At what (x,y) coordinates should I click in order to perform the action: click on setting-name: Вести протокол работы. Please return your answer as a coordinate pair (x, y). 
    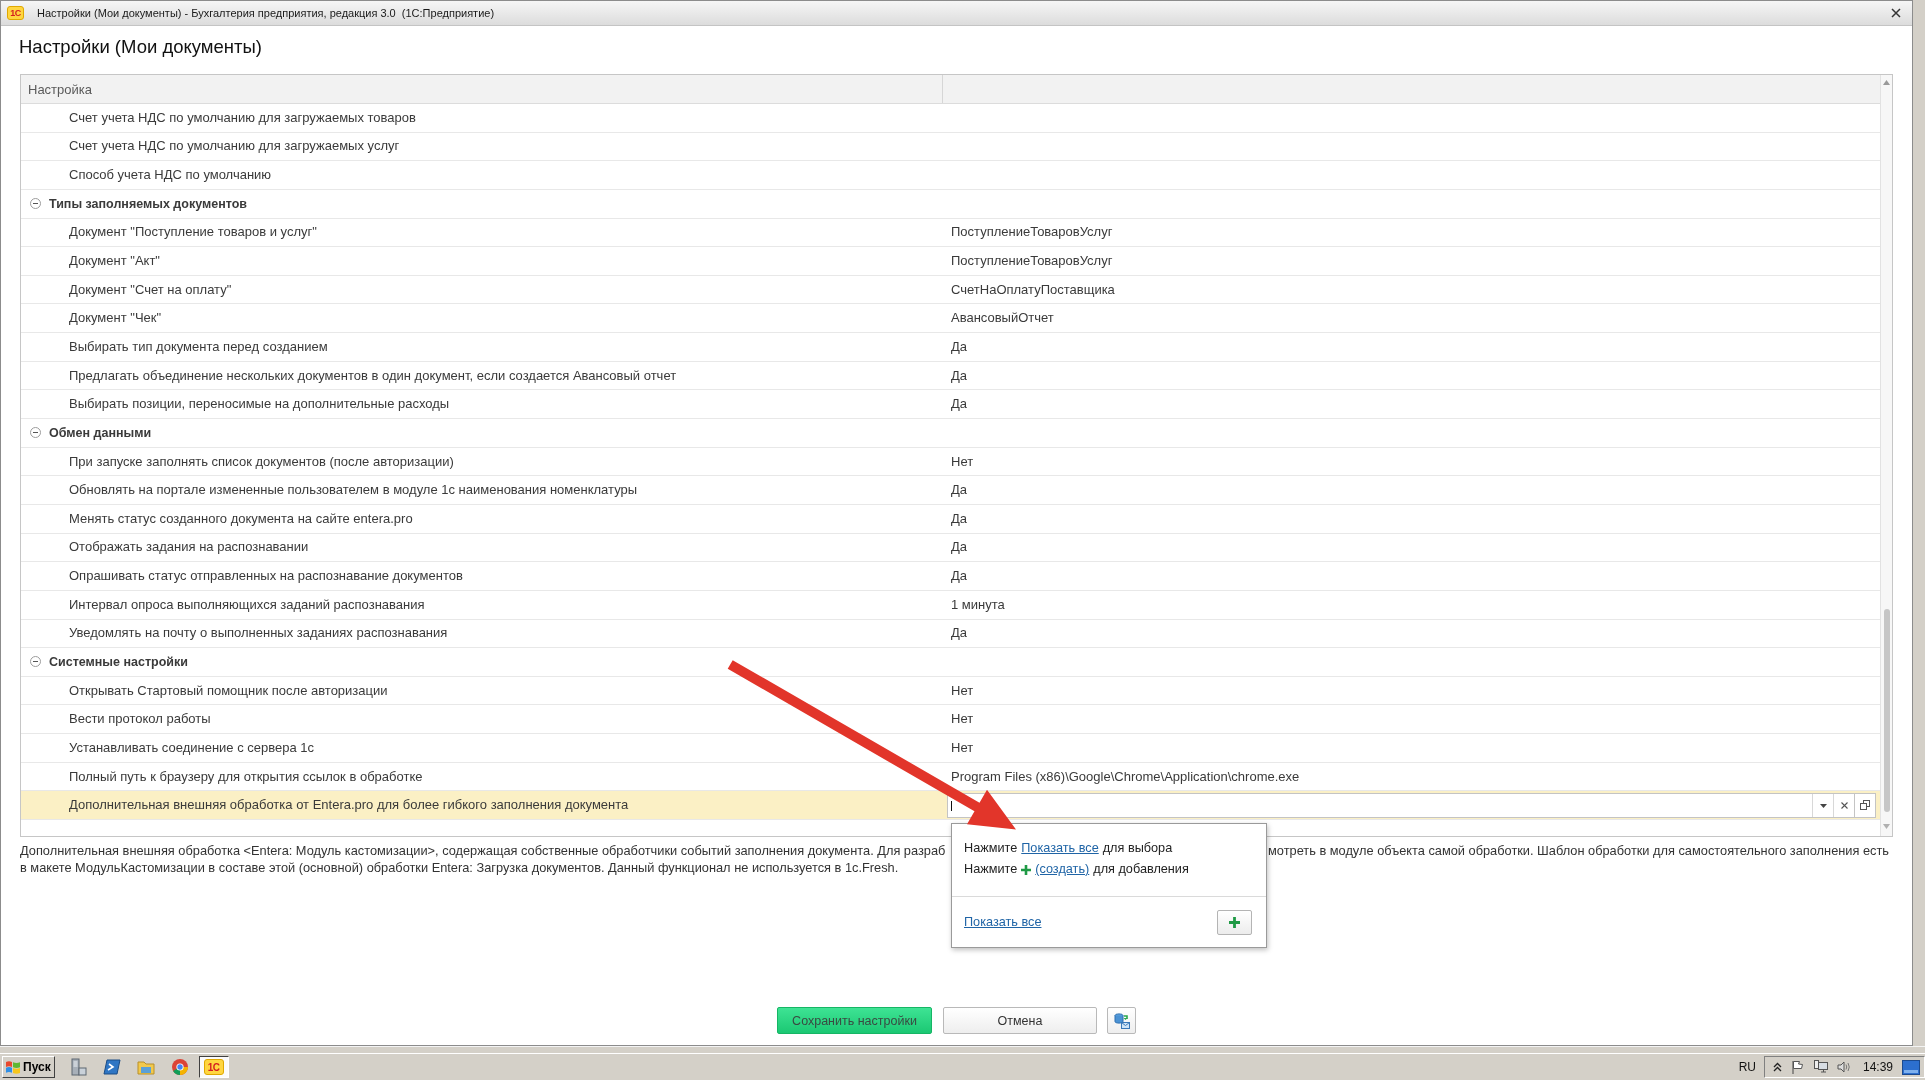
    Looking at the image, I should click on (140, 719).